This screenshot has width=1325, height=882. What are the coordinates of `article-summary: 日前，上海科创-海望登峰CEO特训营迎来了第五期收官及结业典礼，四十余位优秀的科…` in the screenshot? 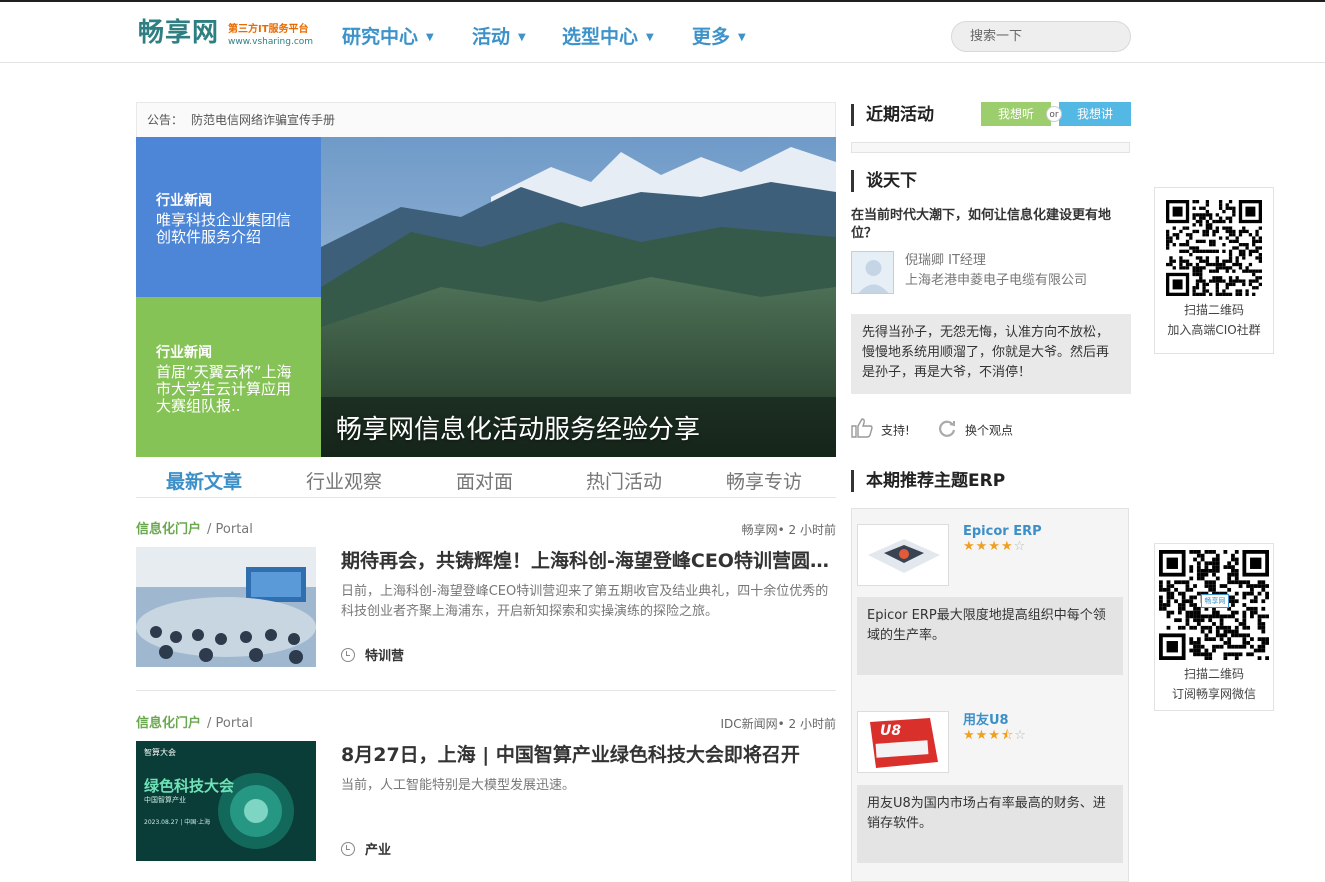 It's located at (585, 601).